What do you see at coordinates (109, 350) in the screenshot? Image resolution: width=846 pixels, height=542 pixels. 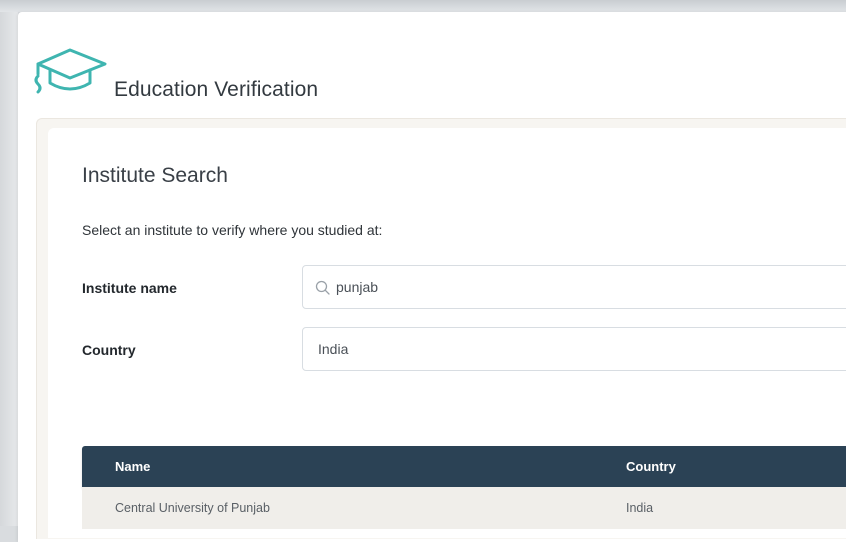 I see `country-label: Country` at bounding box center [109, 350].